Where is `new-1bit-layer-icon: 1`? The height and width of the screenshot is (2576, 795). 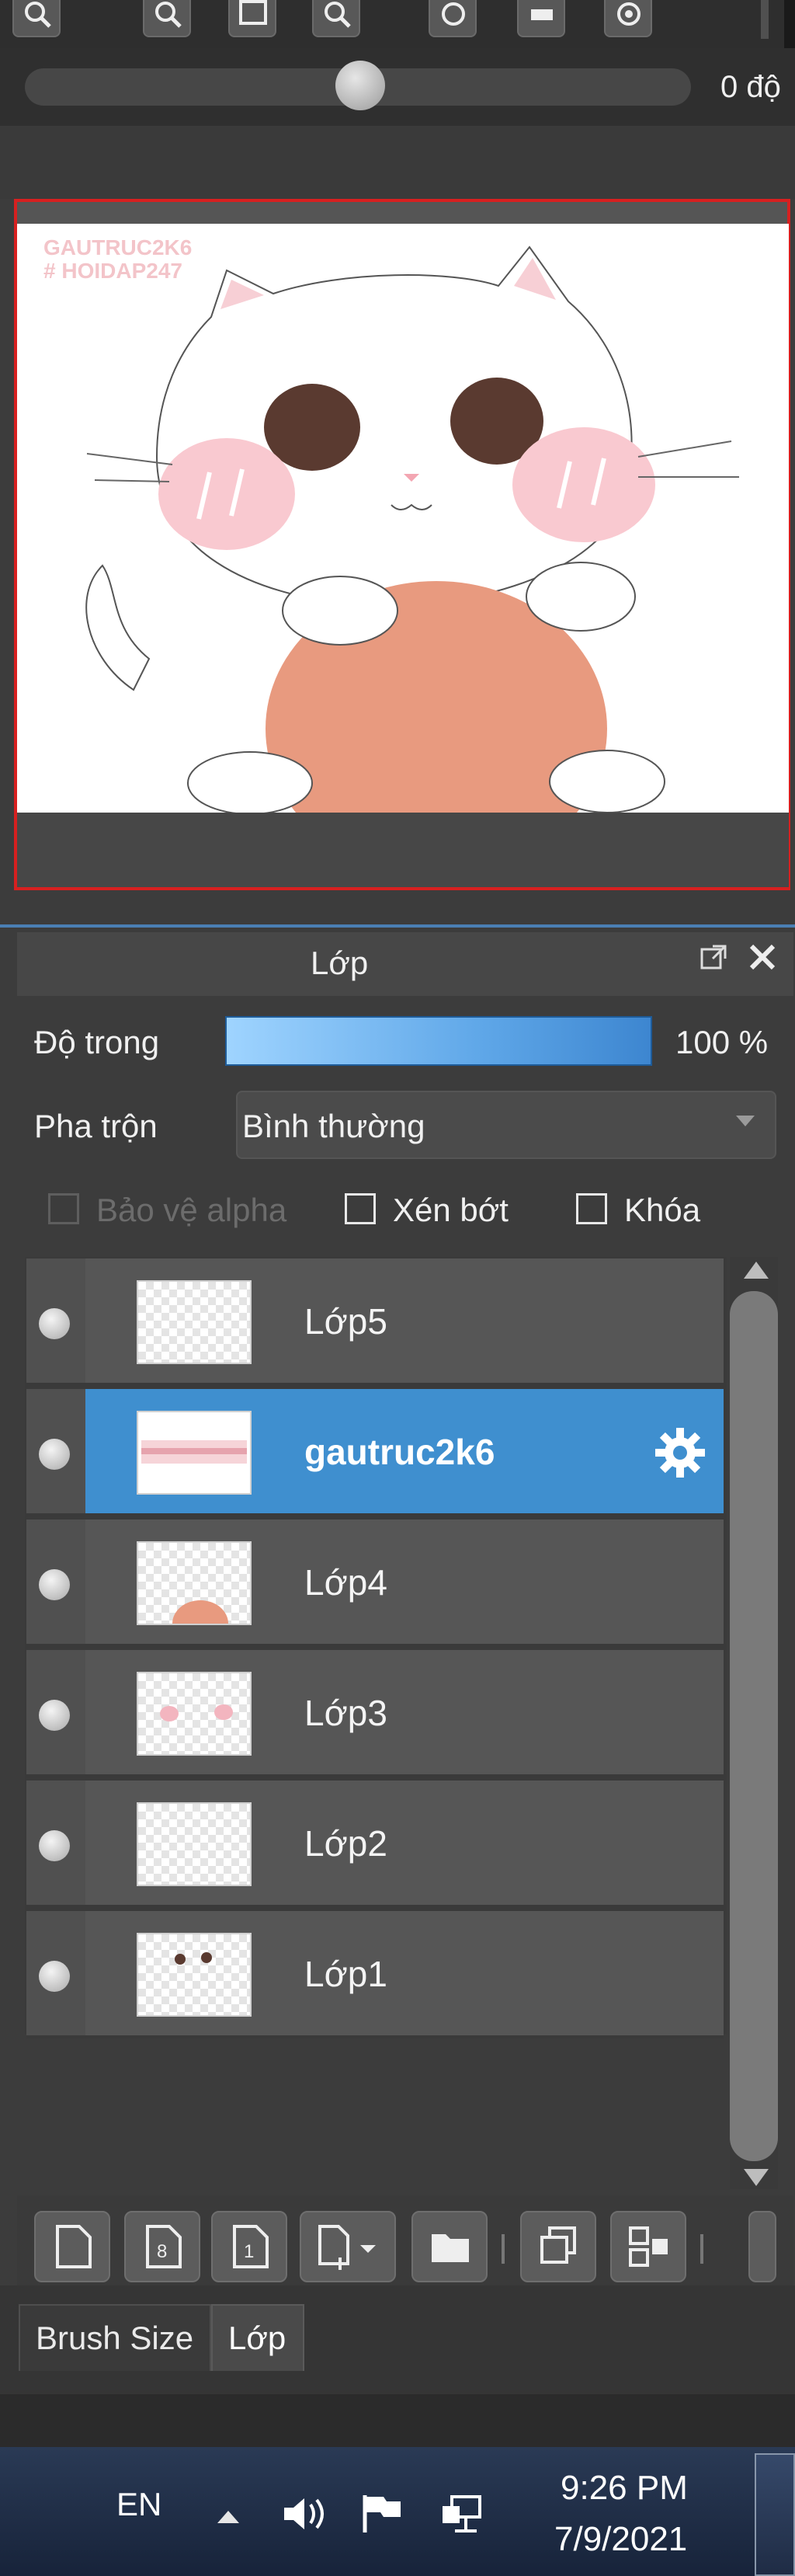 new-1bit-layer-icon: 1 is located at coordinates (251, 2246).